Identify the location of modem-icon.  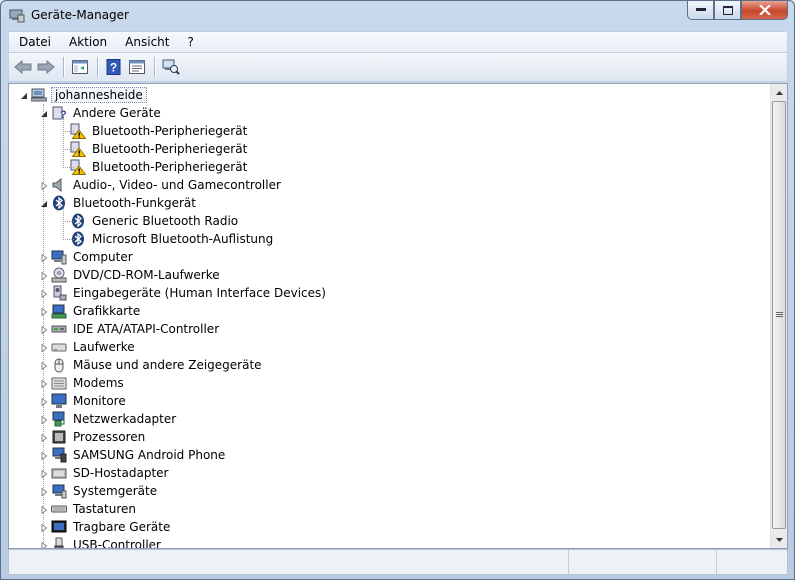
(59, 383).